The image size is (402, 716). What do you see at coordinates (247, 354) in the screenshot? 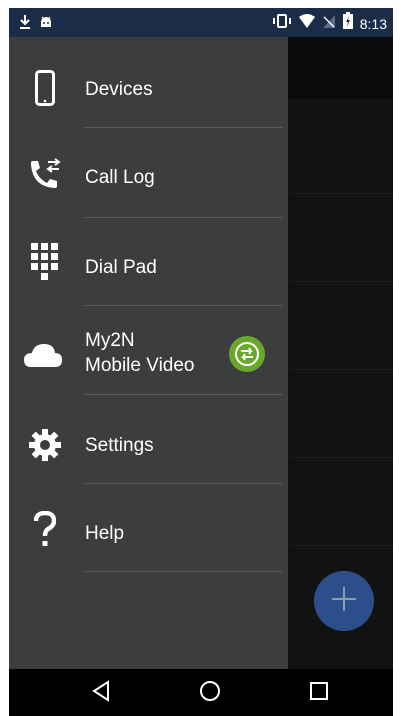
I see `sync-badge-icon` at bounding box center [247, 354].